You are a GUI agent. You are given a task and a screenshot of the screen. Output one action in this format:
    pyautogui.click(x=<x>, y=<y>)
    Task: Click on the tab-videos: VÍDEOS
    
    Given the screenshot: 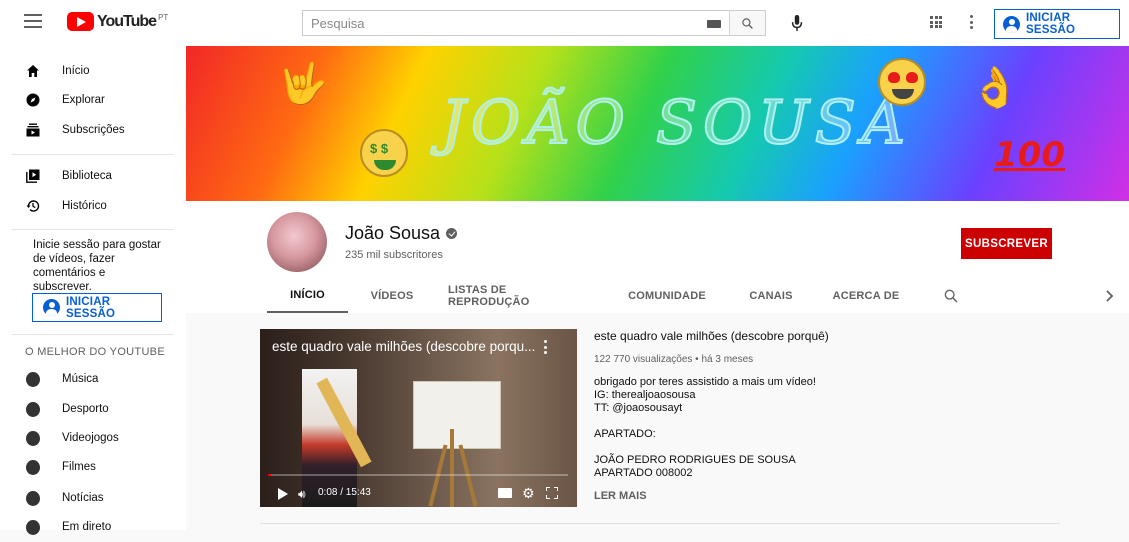 What is the action you would take?
    pyautogui.click(x=392, y=296)
    